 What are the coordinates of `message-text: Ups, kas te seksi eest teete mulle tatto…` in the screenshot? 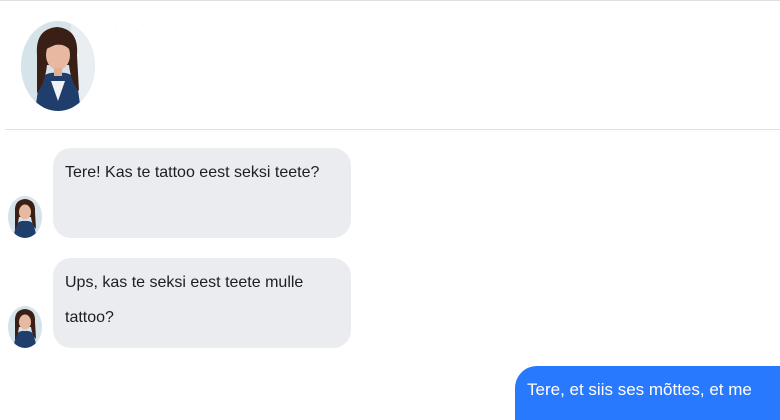 It's located at (184, 300).